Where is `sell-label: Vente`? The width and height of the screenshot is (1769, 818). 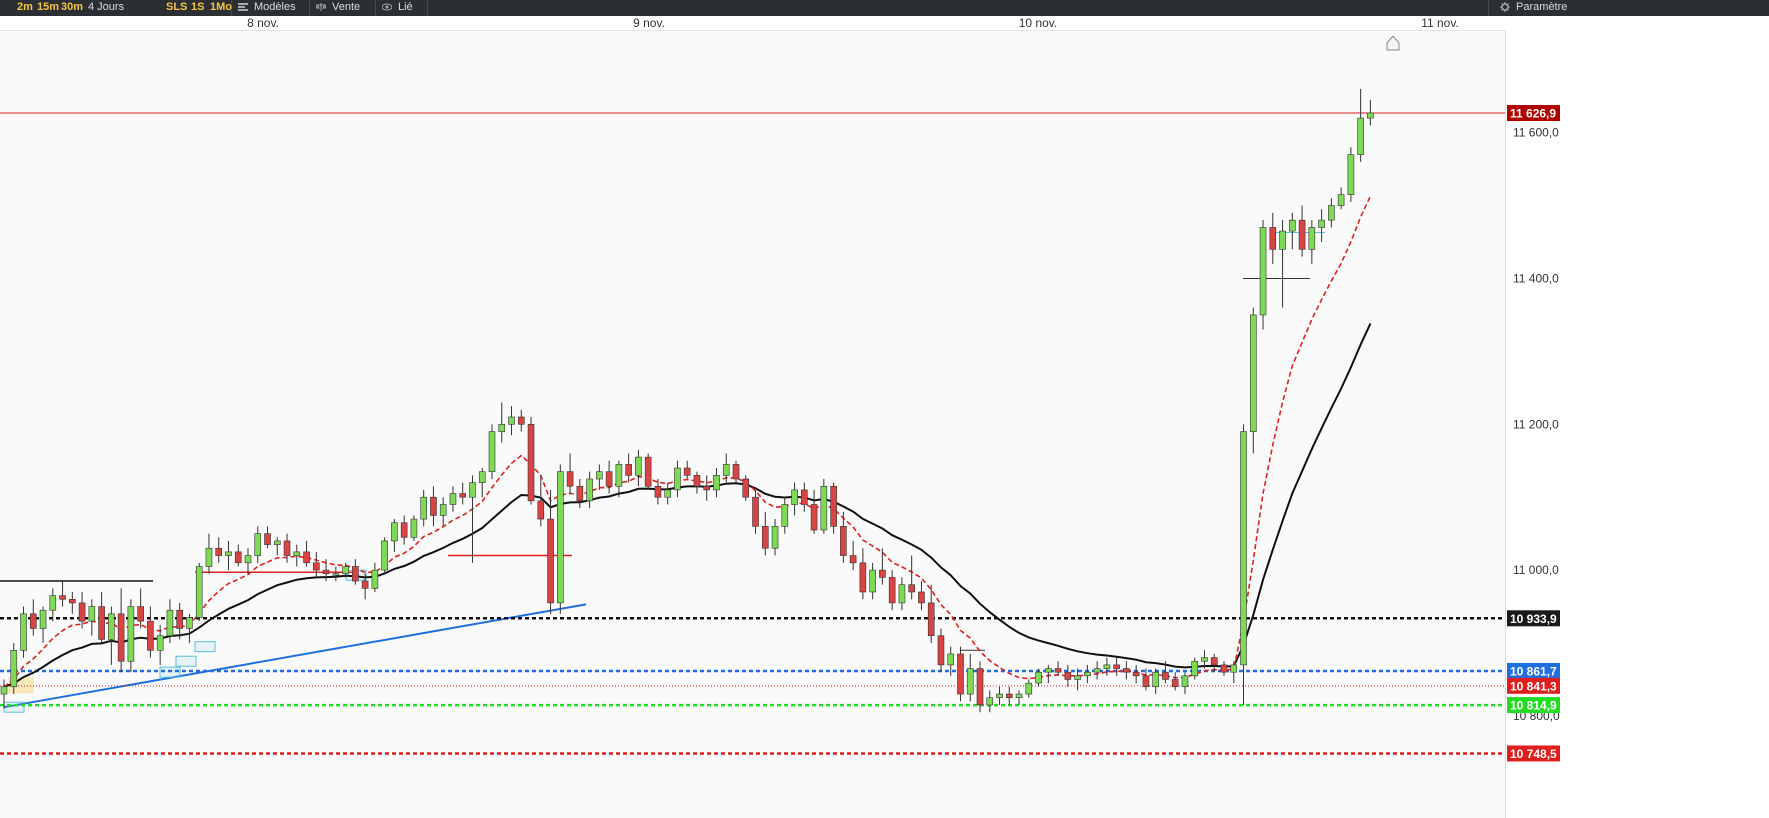
sell-label: Vente is located at coordinates (346, 7).